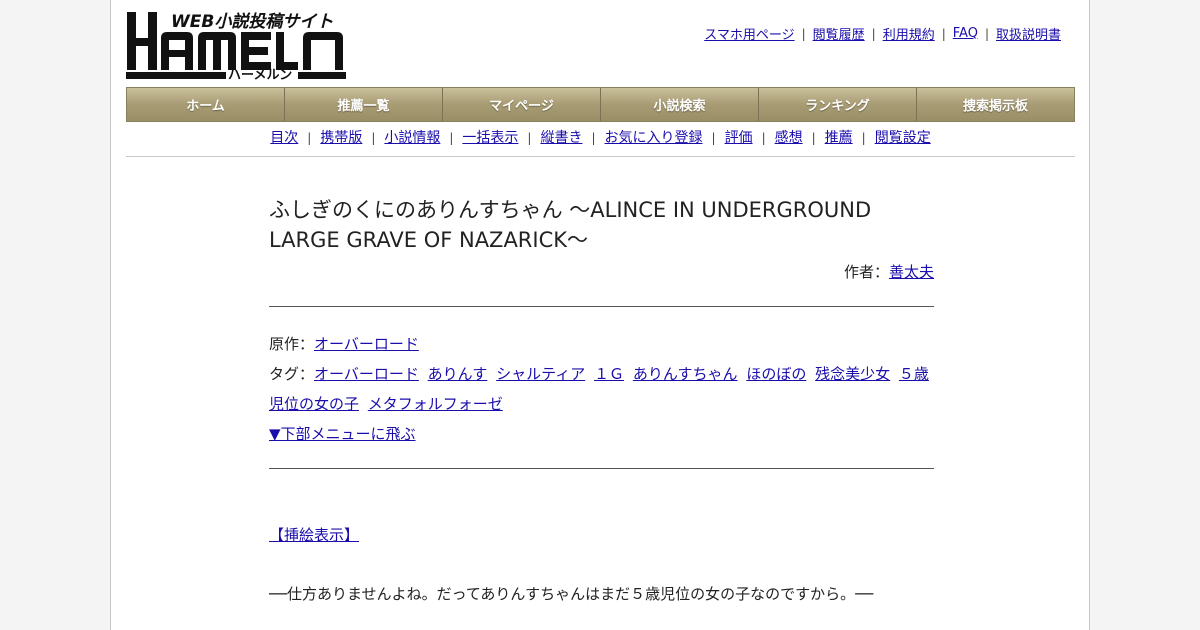 Image resolution: width=1200 pixels, height=630 pixels. What do you see at coordinates (995, 104) in the screenshot?
I see `nav-search-board: 捜索掲示板` at bounding box center [995, 104].